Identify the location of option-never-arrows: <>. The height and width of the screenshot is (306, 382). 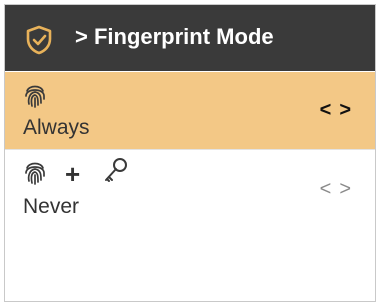
(339, 189).